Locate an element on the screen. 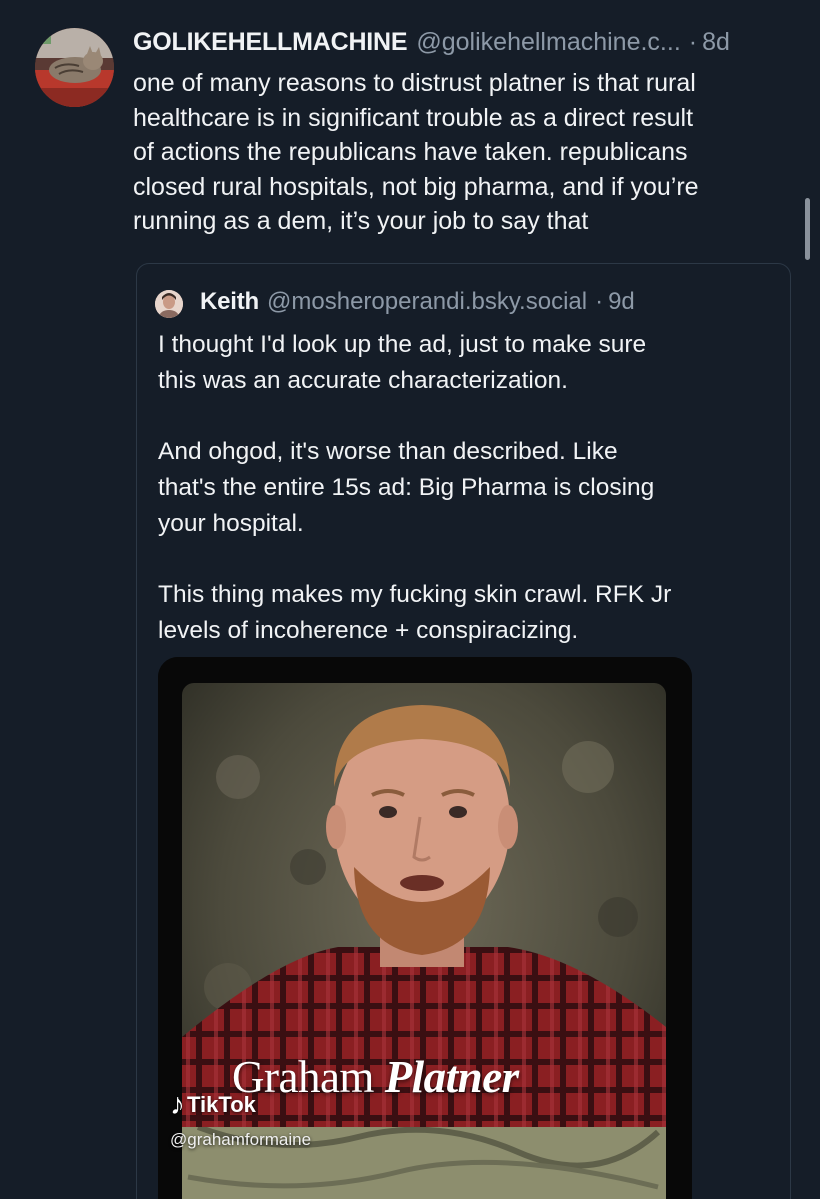  cat-avatar-icon is located at coordinates (74, 67).